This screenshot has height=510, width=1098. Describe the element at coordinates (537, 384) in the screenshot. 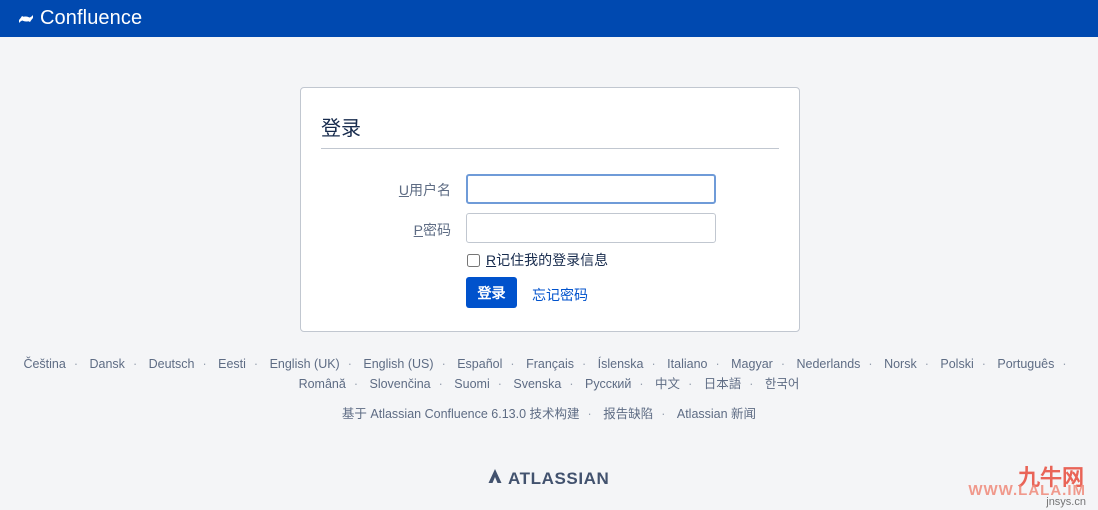

I see `language-link: Svenska` at that location.